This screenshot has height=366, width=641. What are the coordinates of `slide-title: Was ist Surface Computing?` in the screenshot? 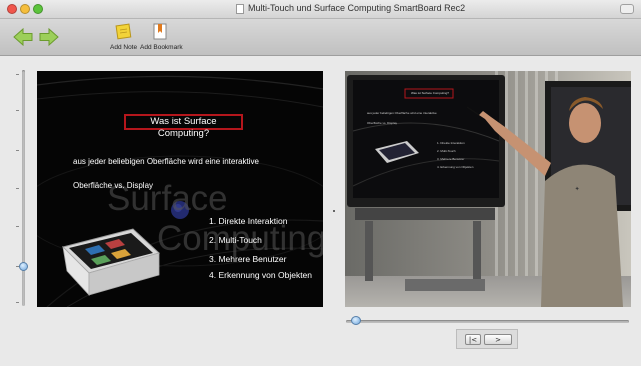 It's located at (183, 126).